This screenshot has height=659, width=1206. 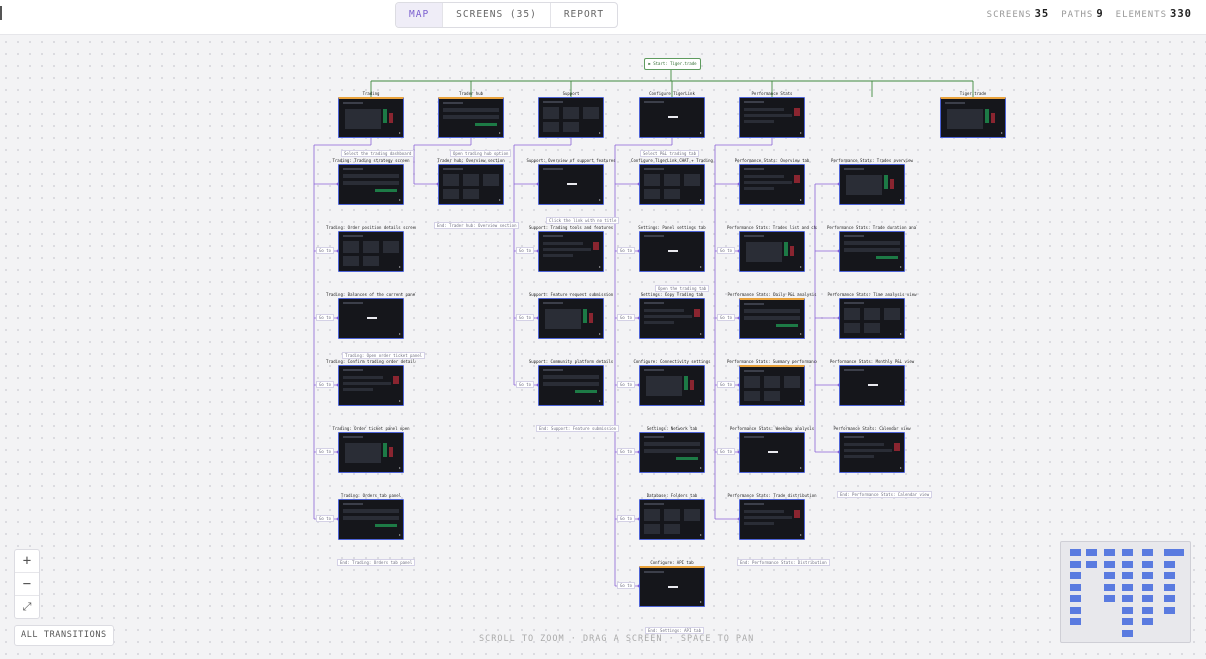 What do you see at coordinates (772, 294) in the screenshot?
I see `screen-title: Performance Stats: Daily P&L analysis` at bounding box center [772, 294].